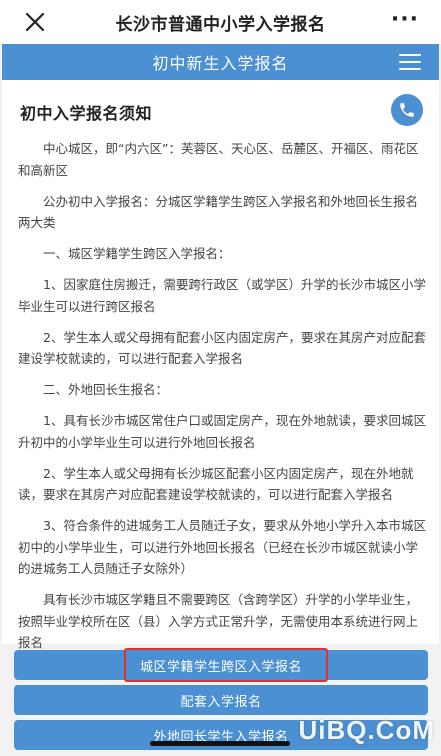 The height and width of the screenshot is (756, 441). I want to click on more-icon: ···, so click(405, 20).